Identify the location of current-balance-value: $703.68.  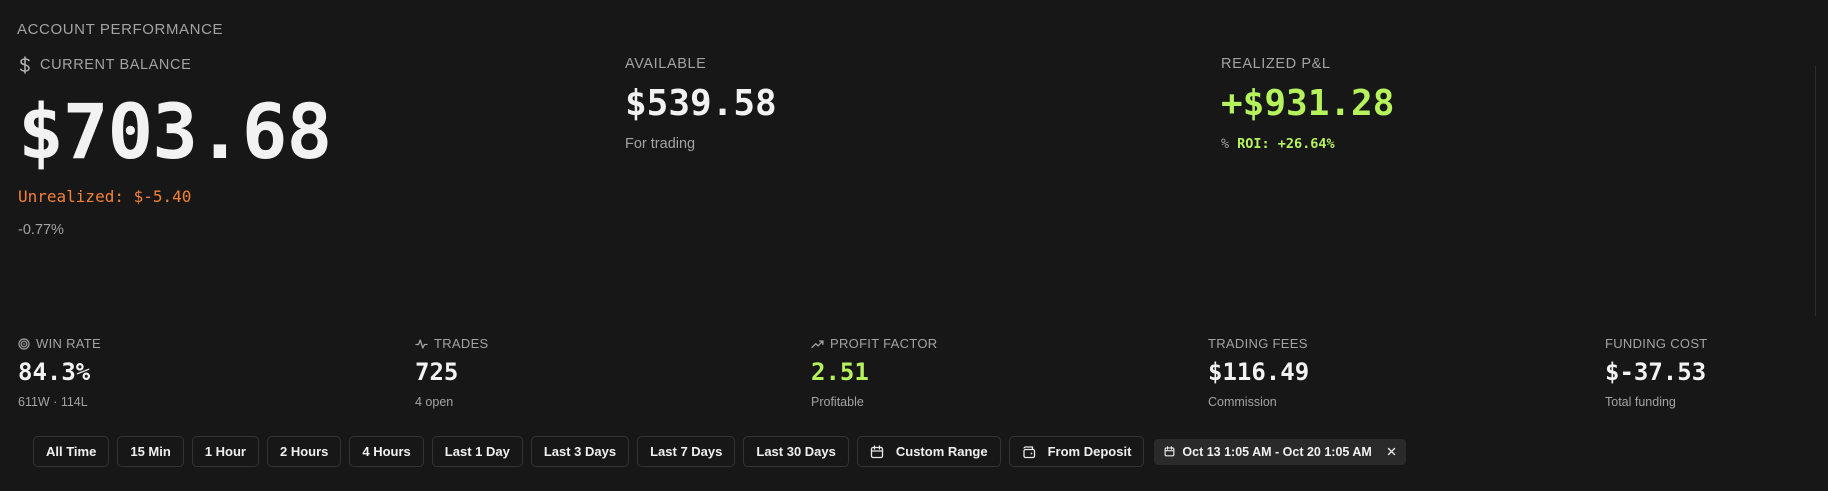
(175, 131).